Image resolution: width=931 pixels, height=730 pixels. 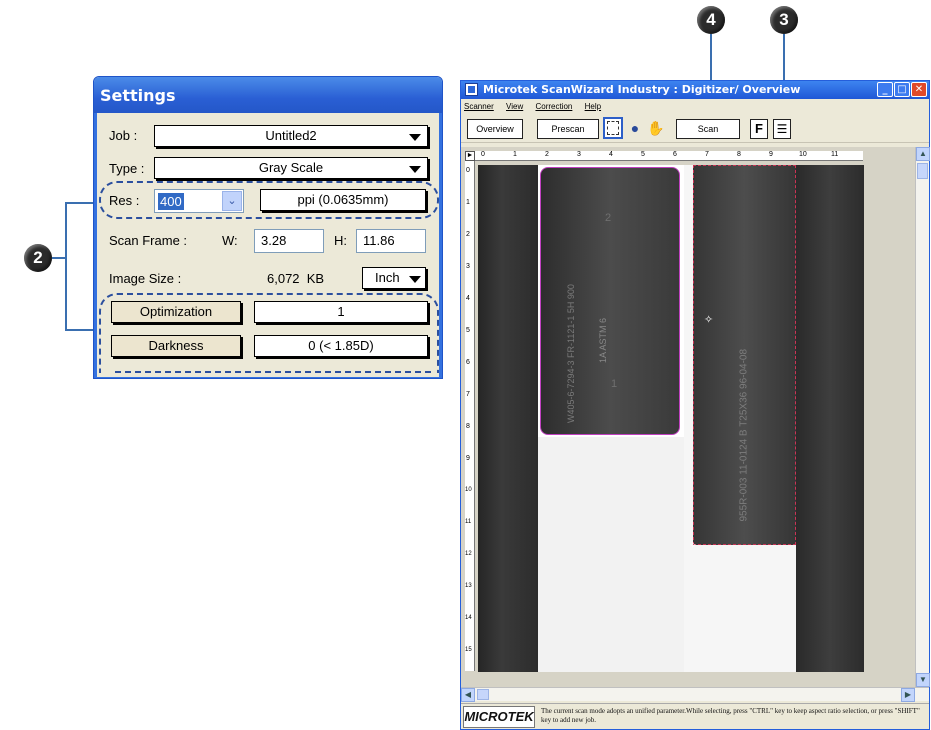 What do you see at coordinates (759, 129) in the screenshot?
I see `f-button: F` at bounding box center [759, 129].